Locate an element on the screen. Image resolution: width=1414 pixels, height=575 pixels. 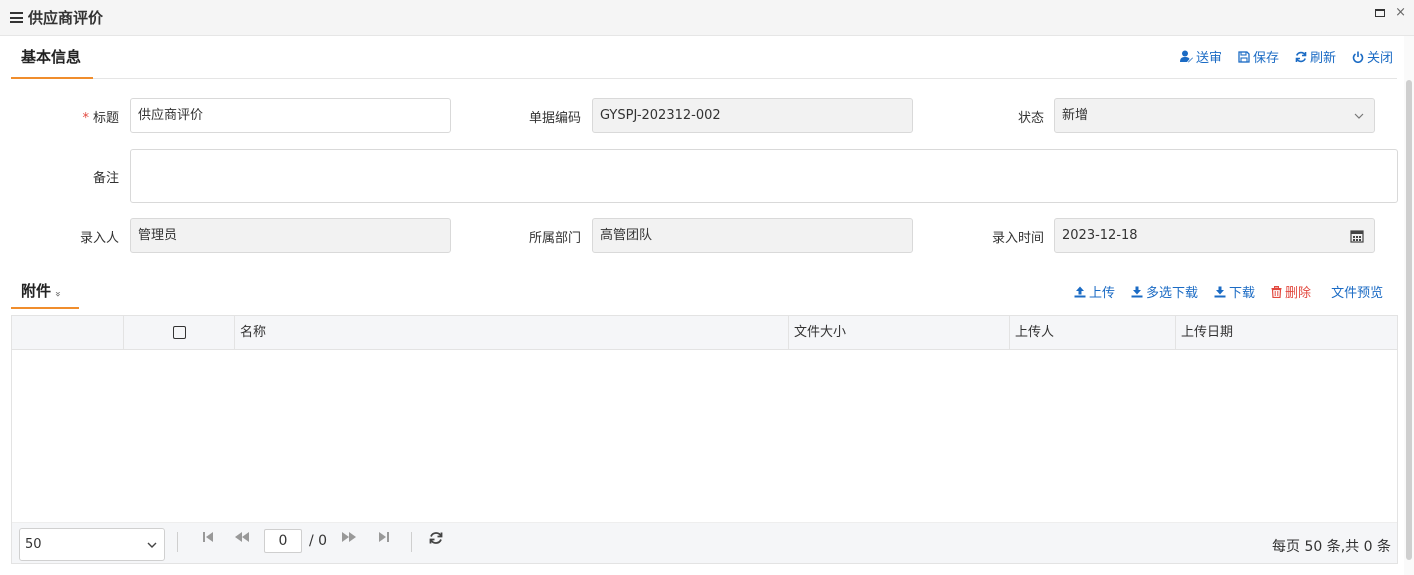
pager: 50 0 / 0 每页 50 条,共 0 条 is located at coordinates (704, 542).